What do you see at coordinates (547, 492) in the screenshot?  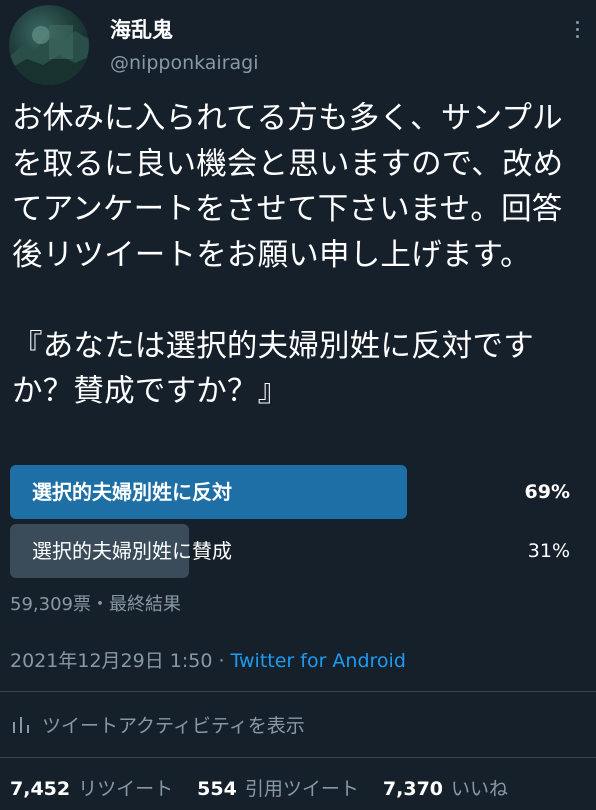 I see `poll-option-percent: 69%` at bounding box center [547, 492].